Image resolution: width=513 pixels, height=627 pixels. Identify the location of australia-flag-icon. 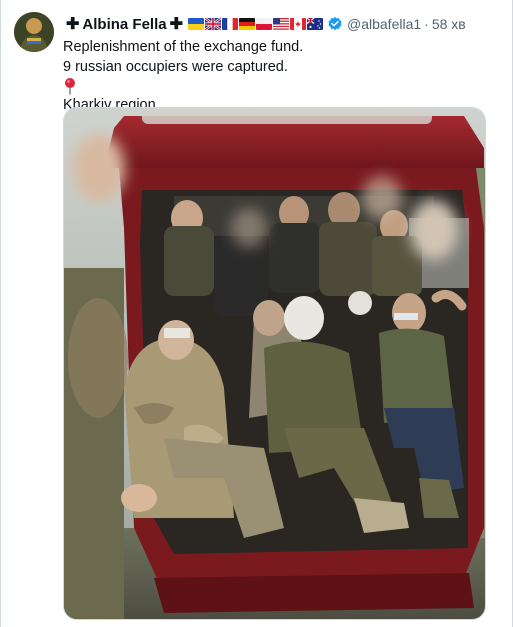
(315, 24).